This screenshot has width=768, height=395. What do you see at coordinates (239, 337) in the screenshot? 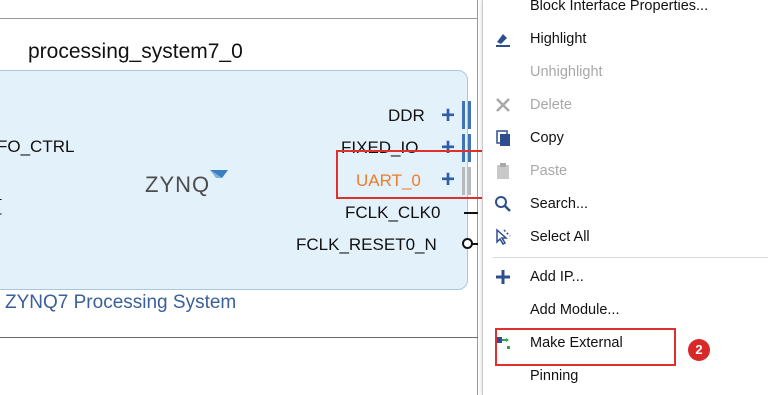
I see `canvas-bottom-rule` at bounding box center [239, 337].